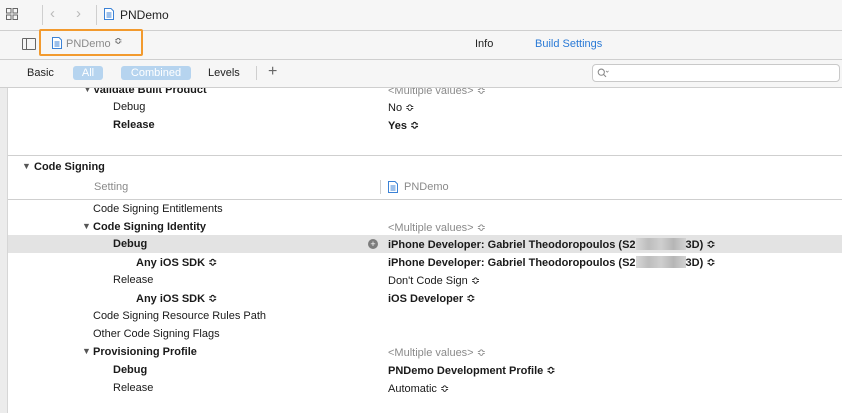  I want to click on setting-name: Code Signing Identity, so click(150, 227).